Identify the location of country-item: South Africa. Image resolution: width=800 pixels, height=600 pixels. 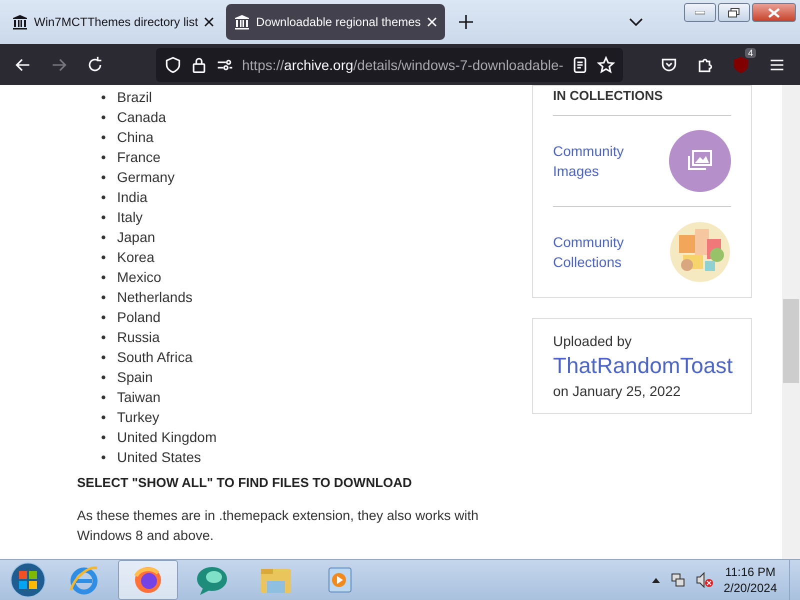
(154, 357).